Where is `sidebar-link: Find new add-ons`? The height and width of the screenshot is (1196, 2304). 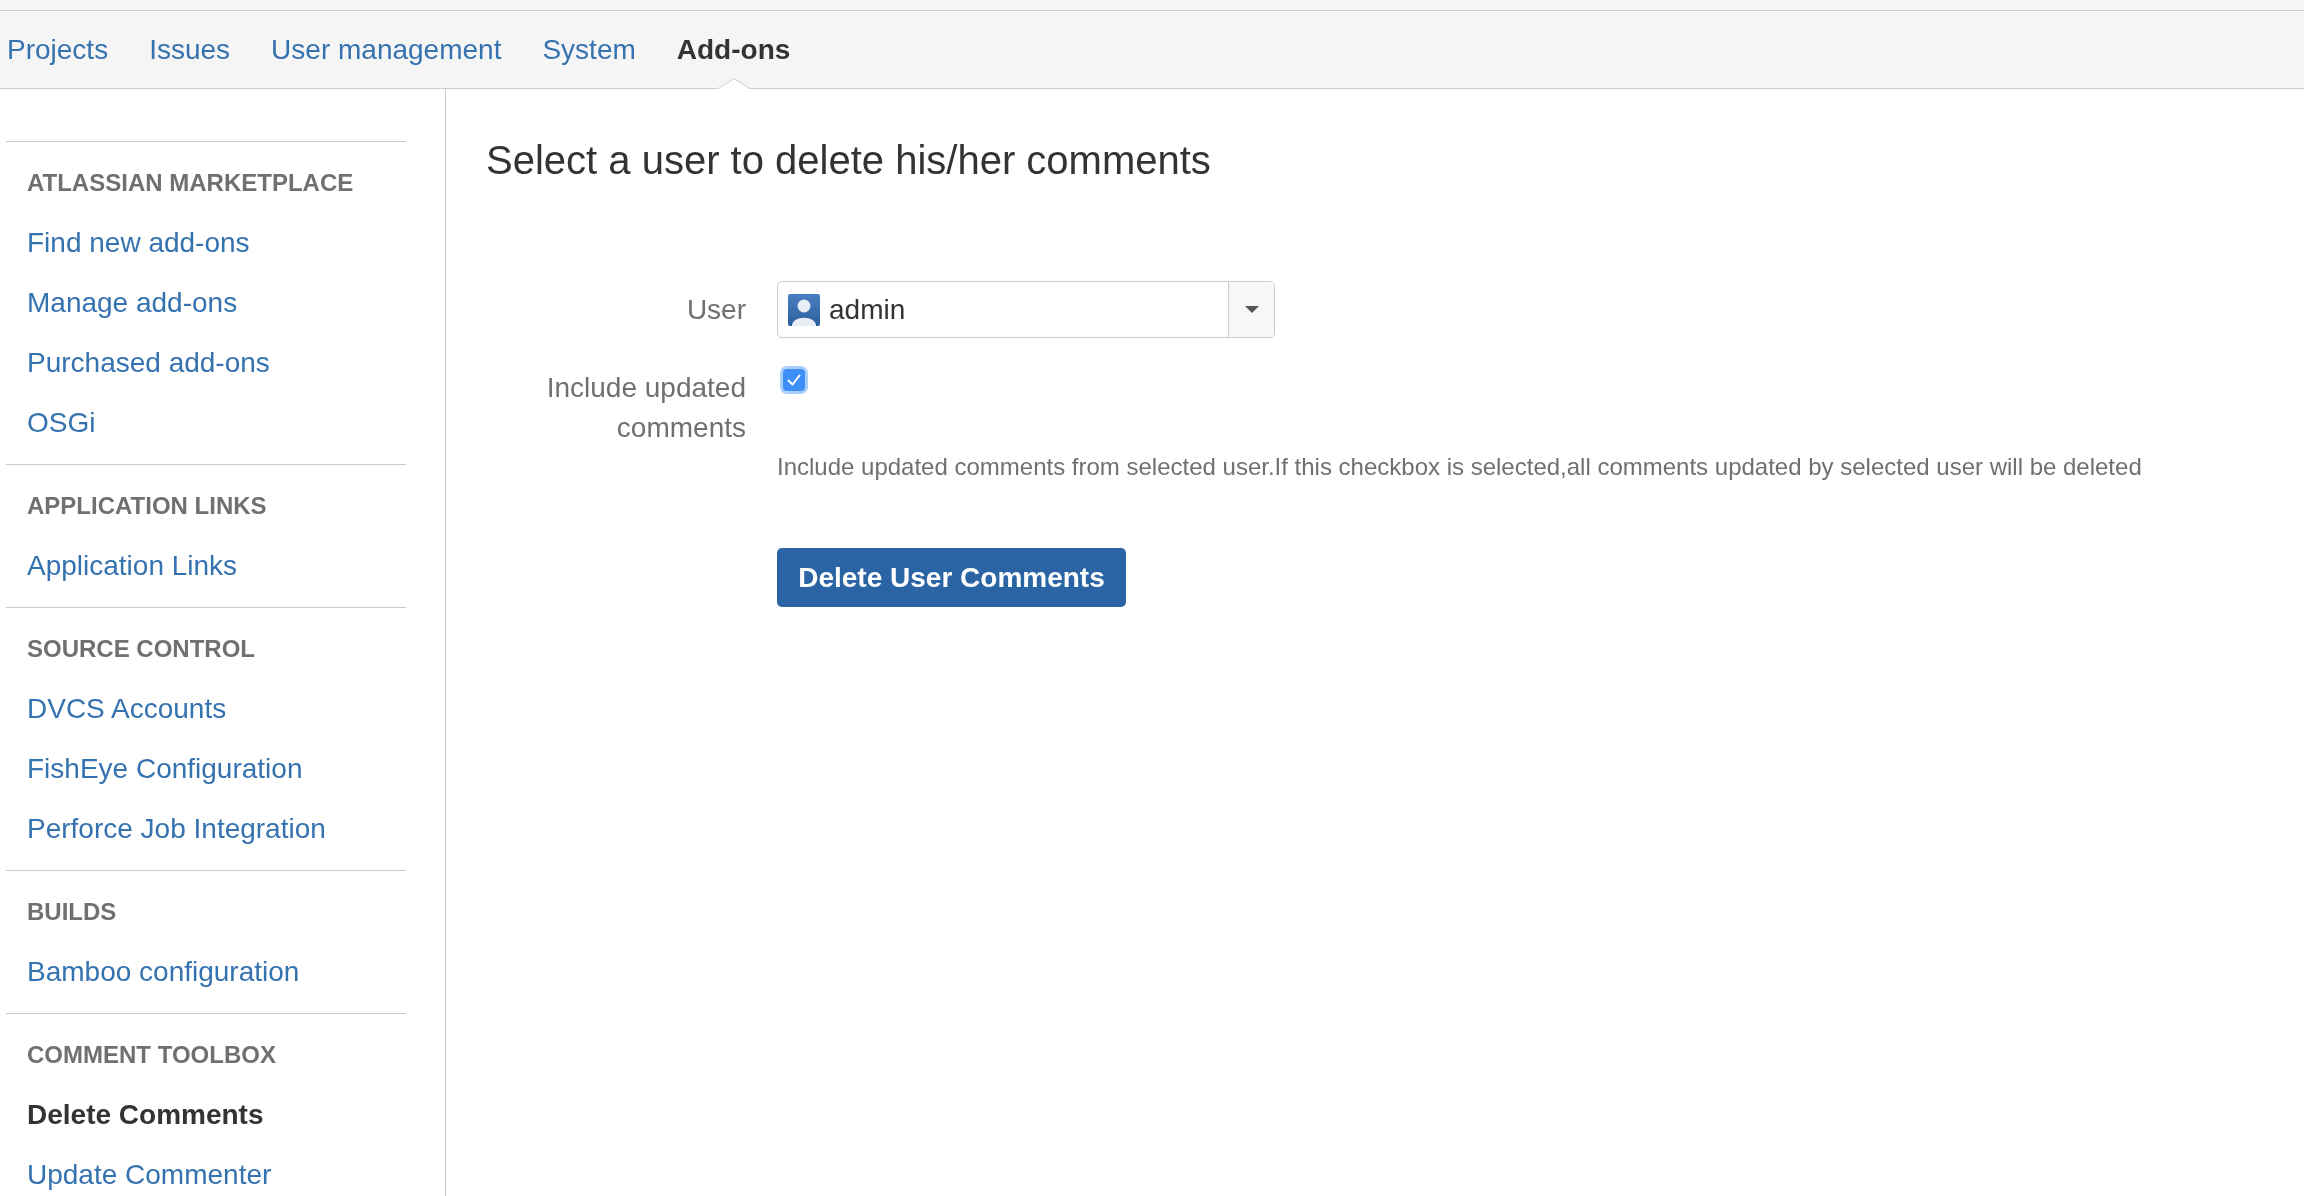
sidebar-link: Find new add-ons is located at coordinates (138, 243).